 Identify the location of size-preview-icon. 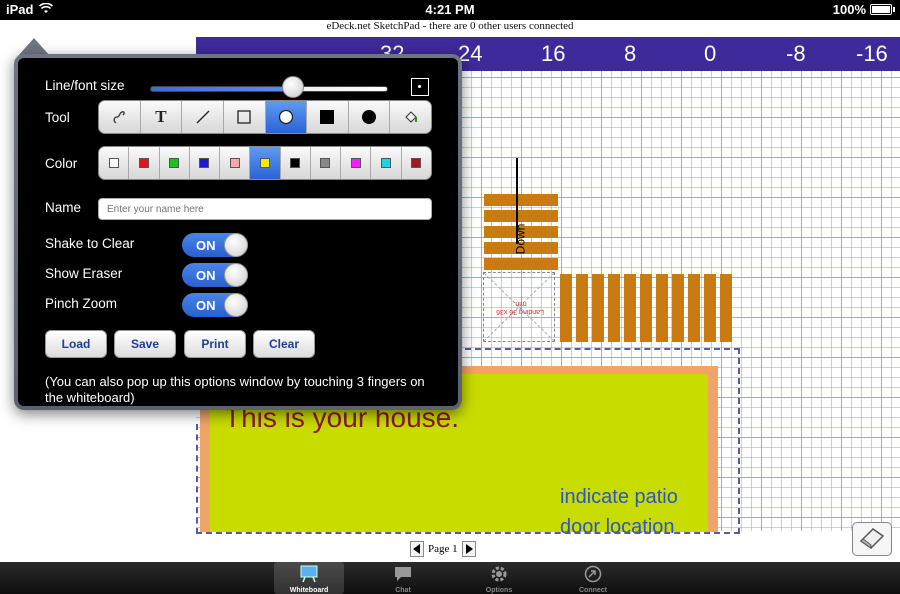
(420, 87).